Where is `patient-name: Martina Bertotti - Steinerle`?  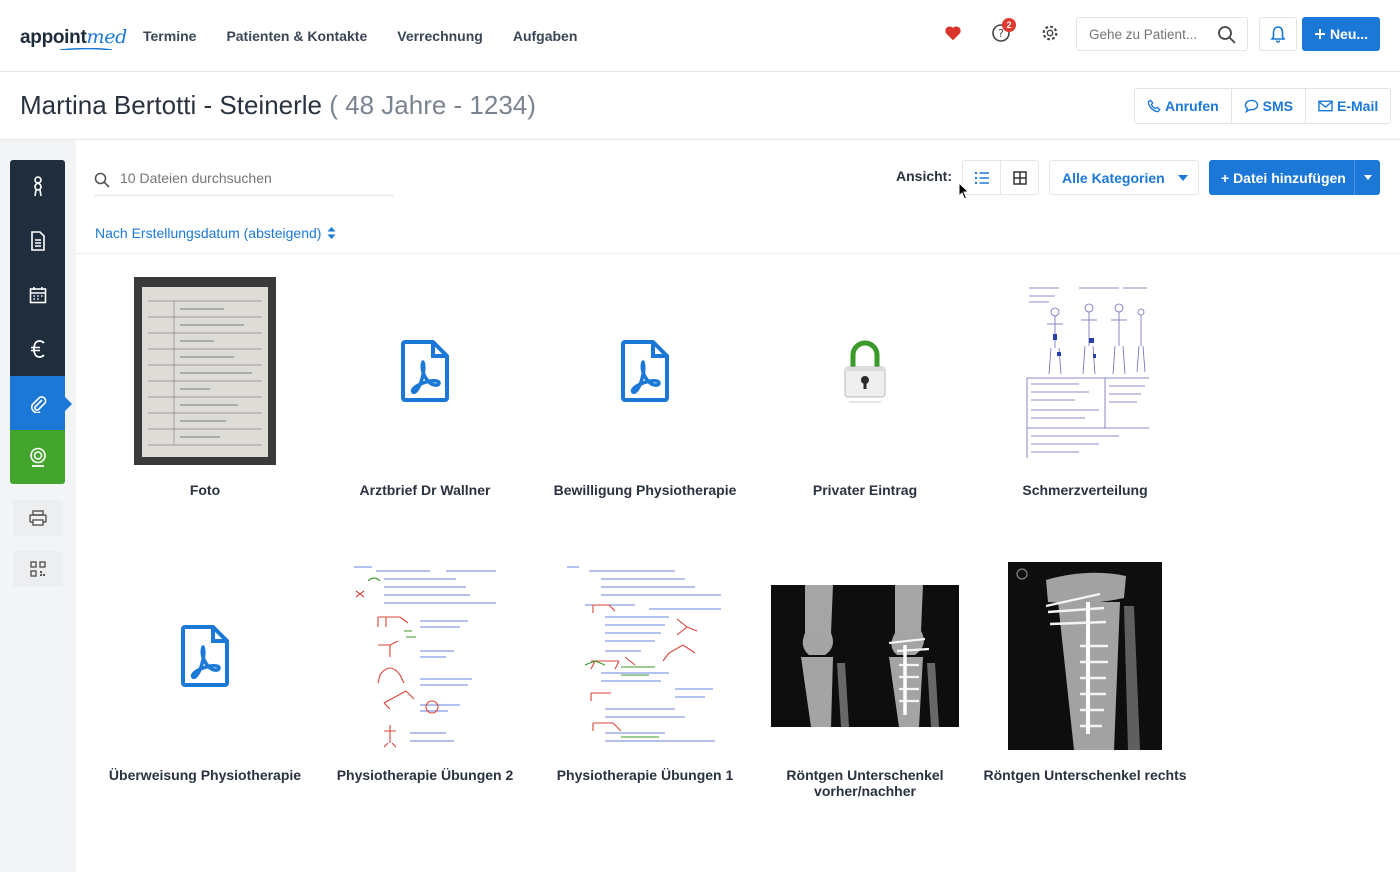
patient-name: Martina Bertotti - Steinerle is located at coordinates (171, 105).